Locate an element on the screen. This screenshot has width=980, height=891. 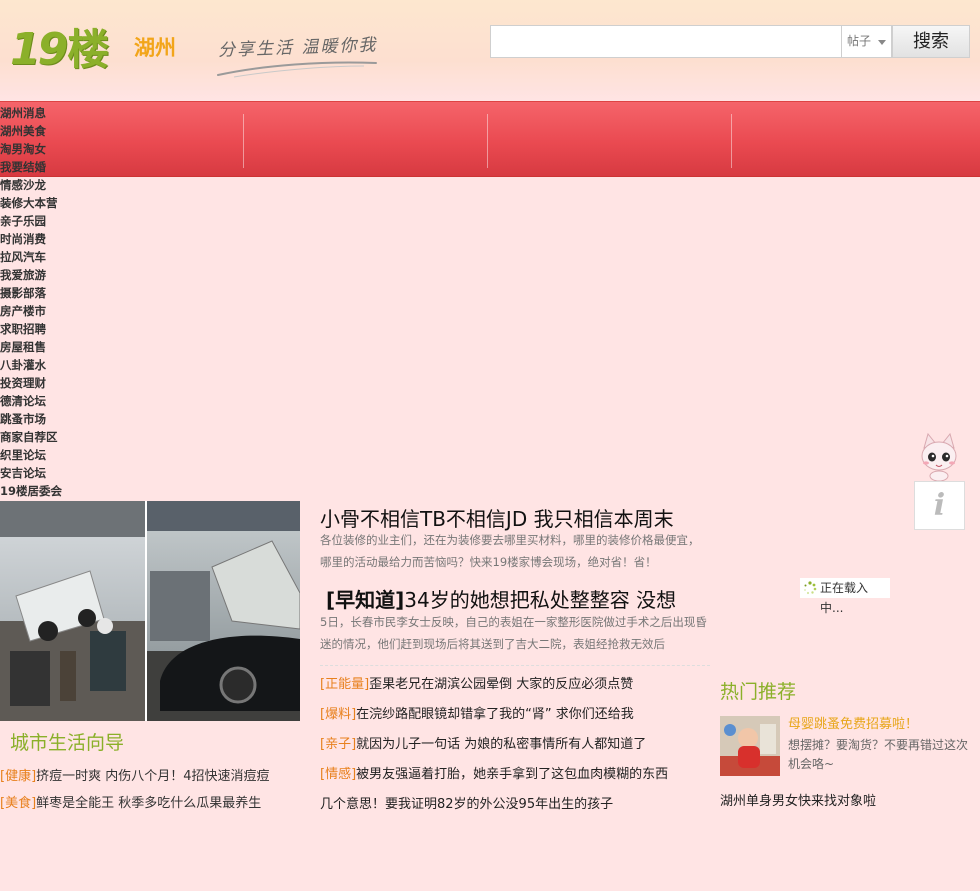
chevron-down-icon is located at coordinates (882, 42).